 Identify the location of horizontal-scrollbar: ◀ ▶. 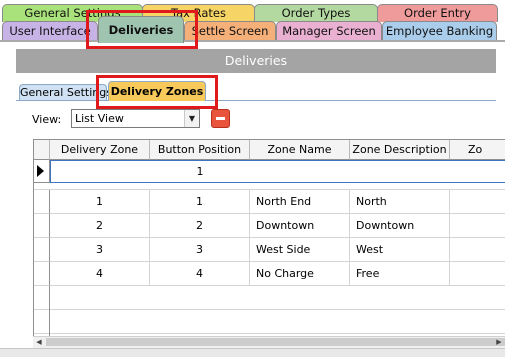
(269, 342).